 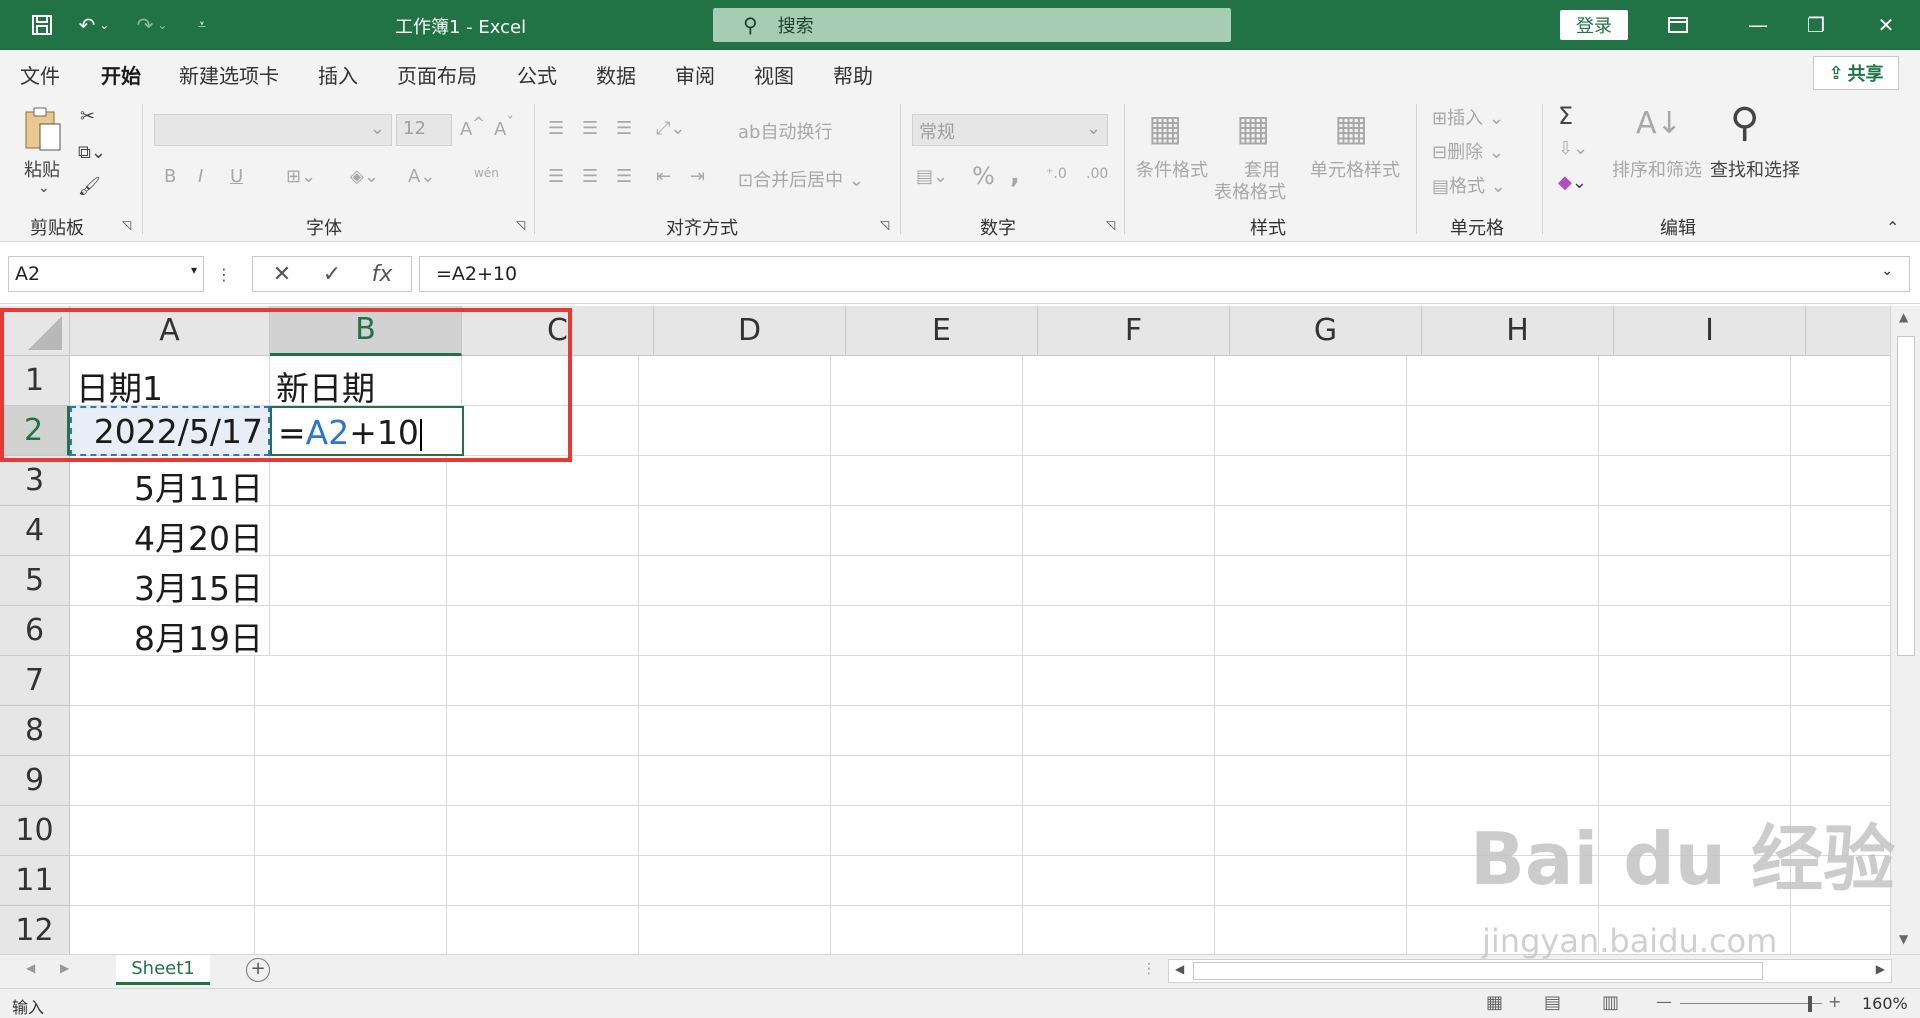 What do you see at coordinates (229, 74) in the screenshot?
I see `tab-new: 新建选项卡` at bounding box center [229, 74].